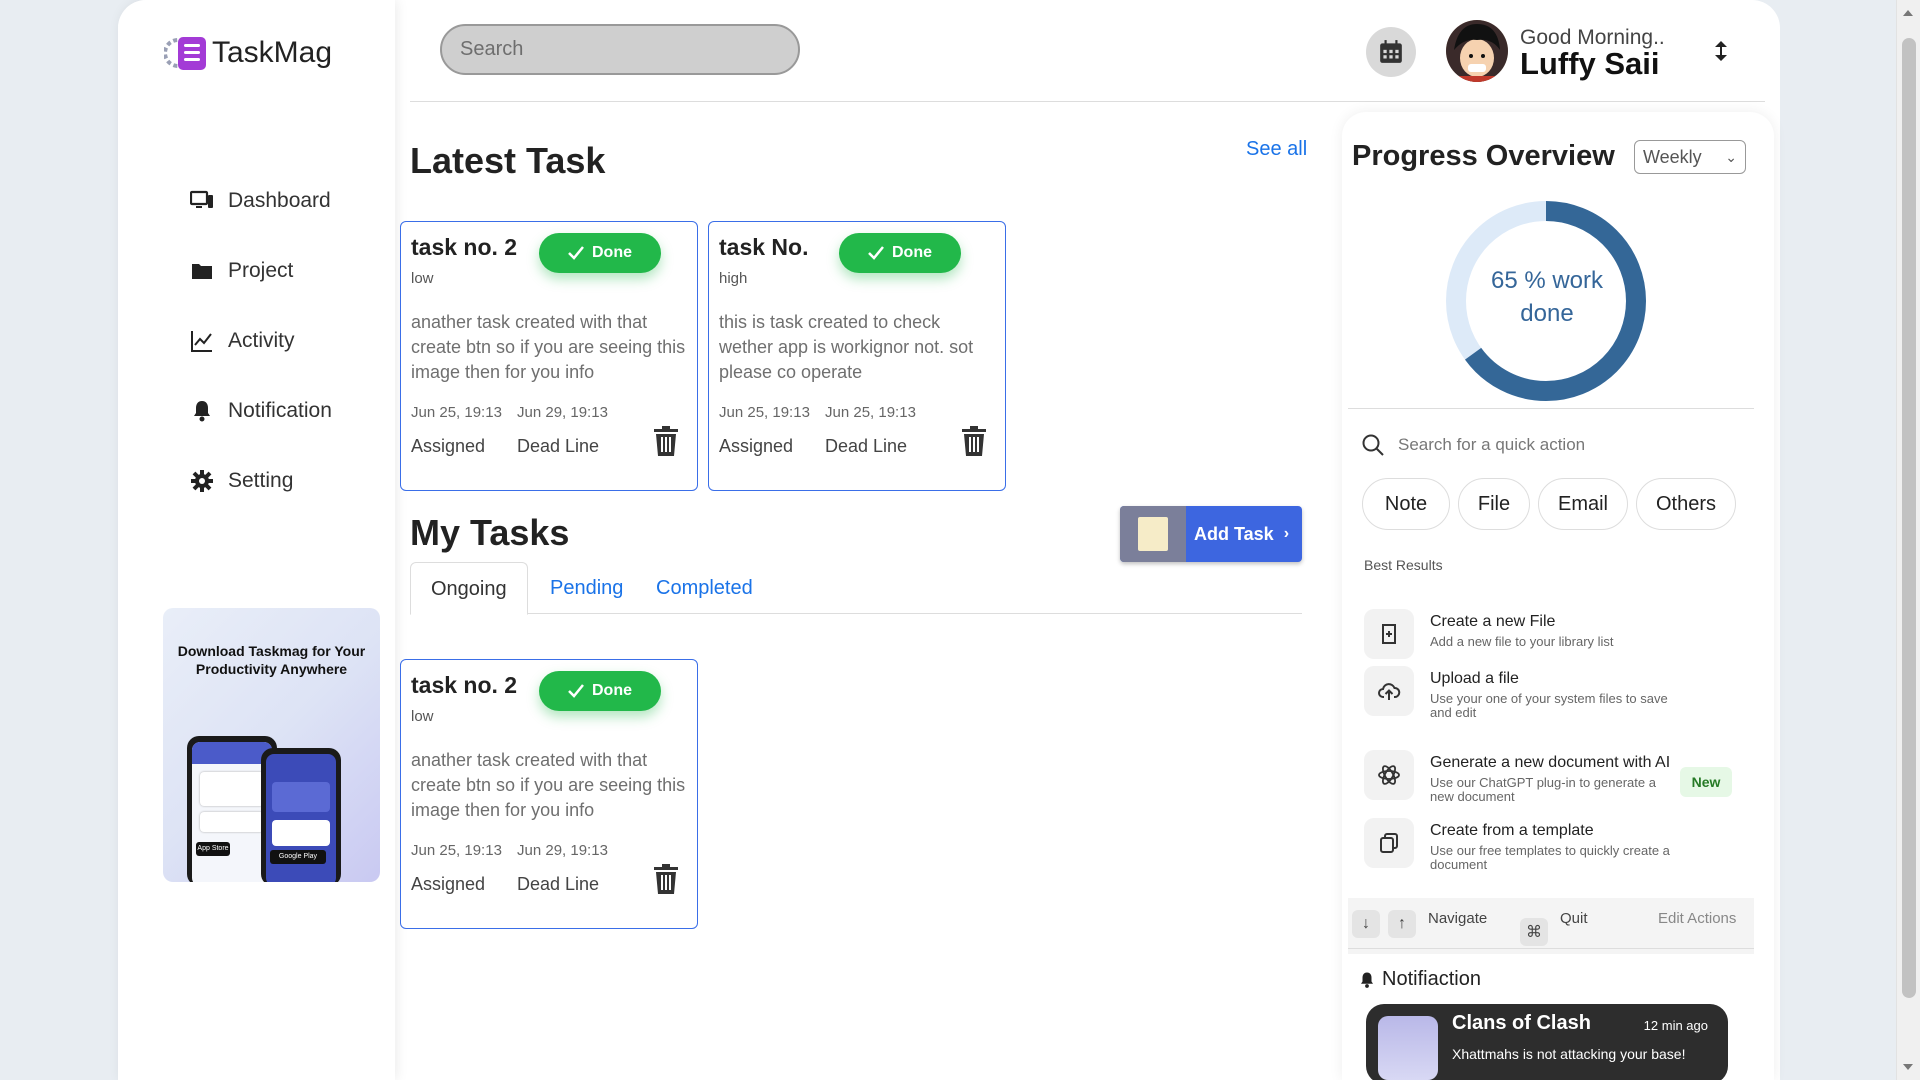  What do you see at coordinates (1547, 297) in the screenshot?
I see `progress-label: 65 % work done` at bounding box center [1547, 297].